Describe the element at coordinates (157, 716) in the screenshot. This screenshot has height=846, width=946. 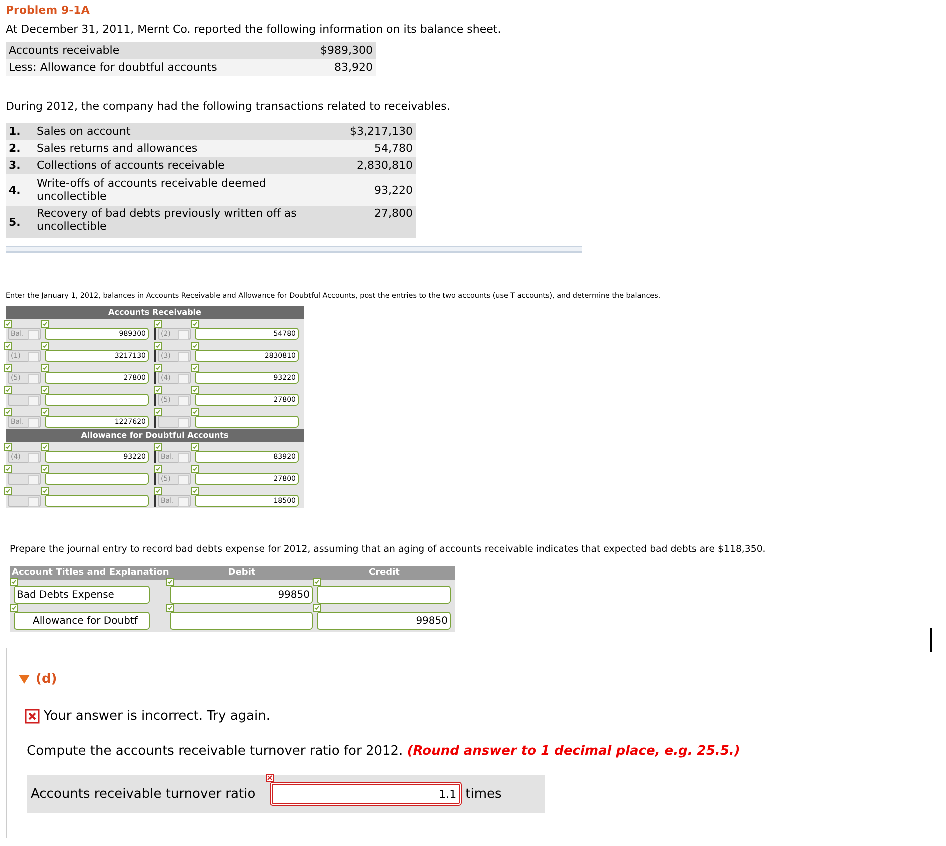
I see `feedback-message: Your answer is incorrect. Try again.` at that location.